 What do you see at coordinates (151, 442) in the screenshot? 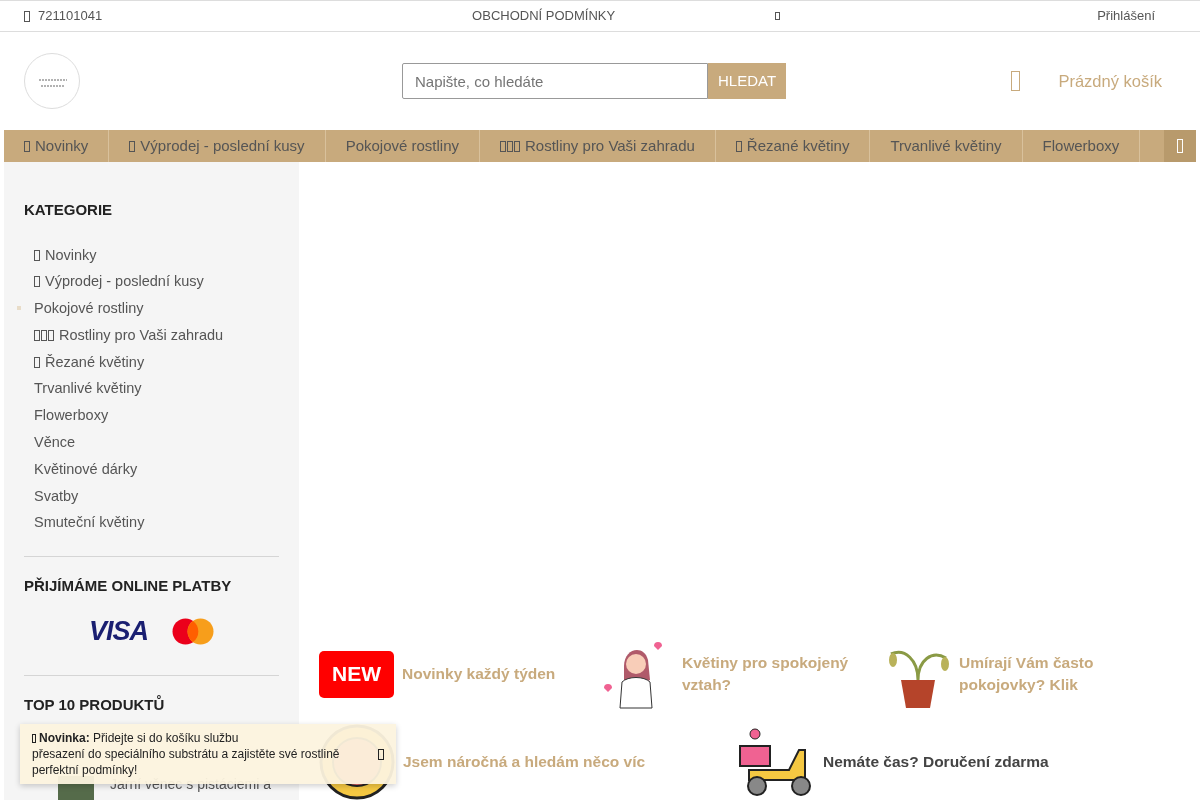
I see `category-link: Věnce` at bounding box center [151, 442].